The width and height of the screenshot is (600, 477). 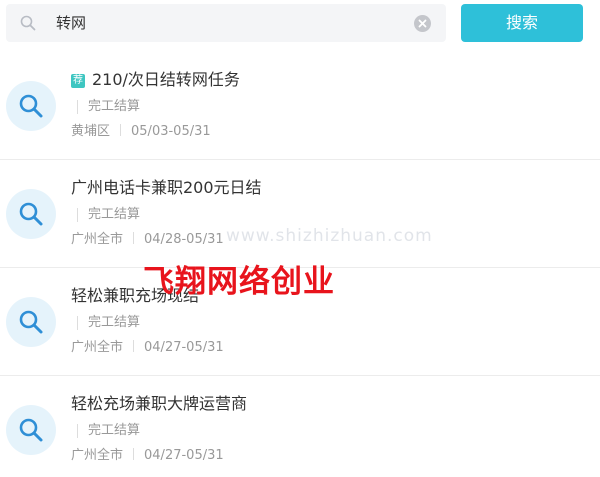 I want to click on job-title: 荐 210/次日结转网任务, so click(x=155, y=78).